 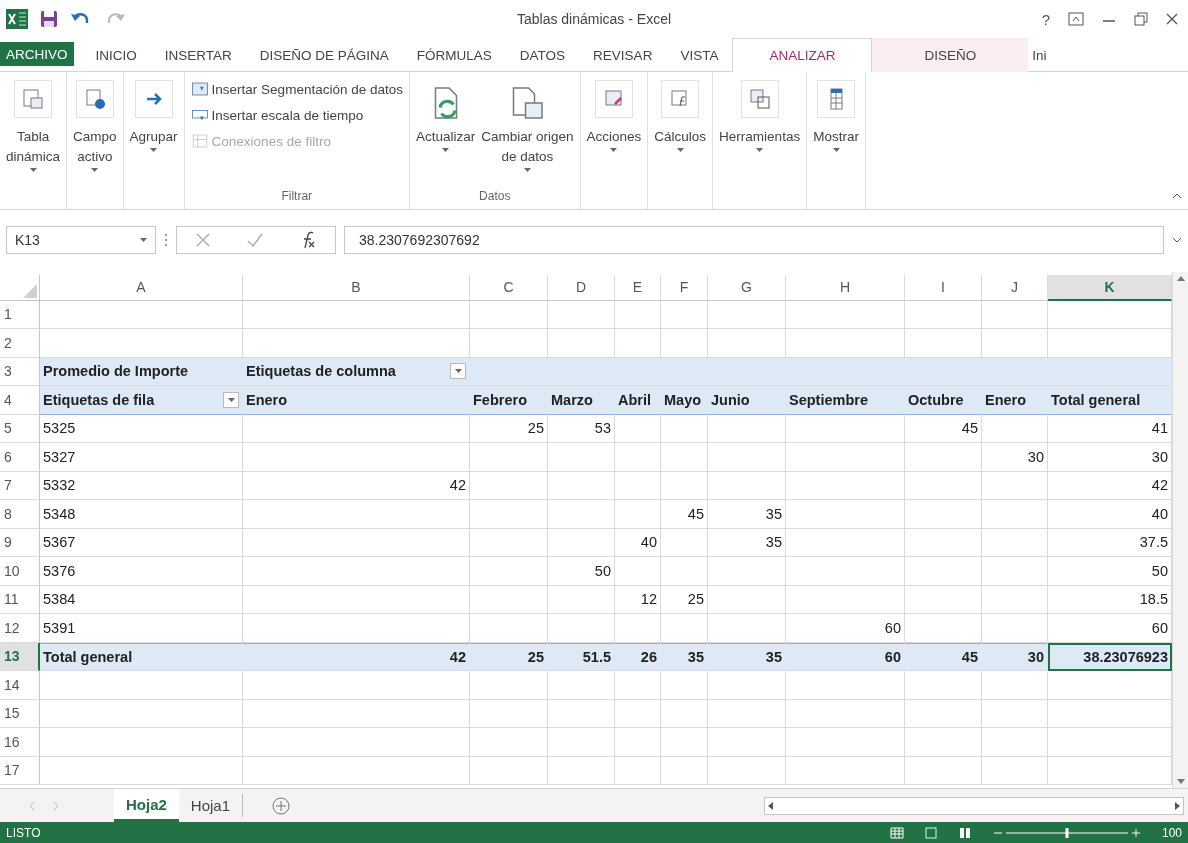 I want to click on save-icon, so click(x=49, y=19).